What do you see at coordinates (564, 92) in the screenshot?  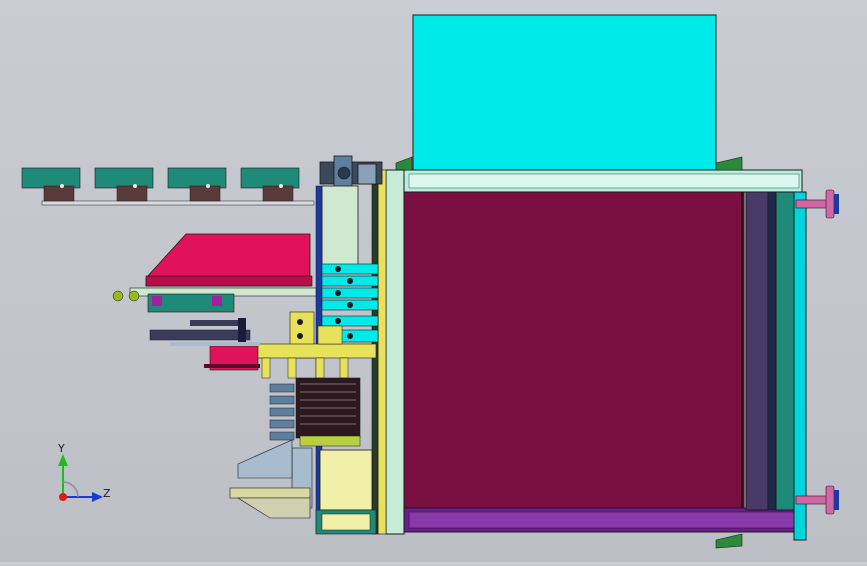 I see `top-cyan-cabinet` at bounding box center [564, 92].